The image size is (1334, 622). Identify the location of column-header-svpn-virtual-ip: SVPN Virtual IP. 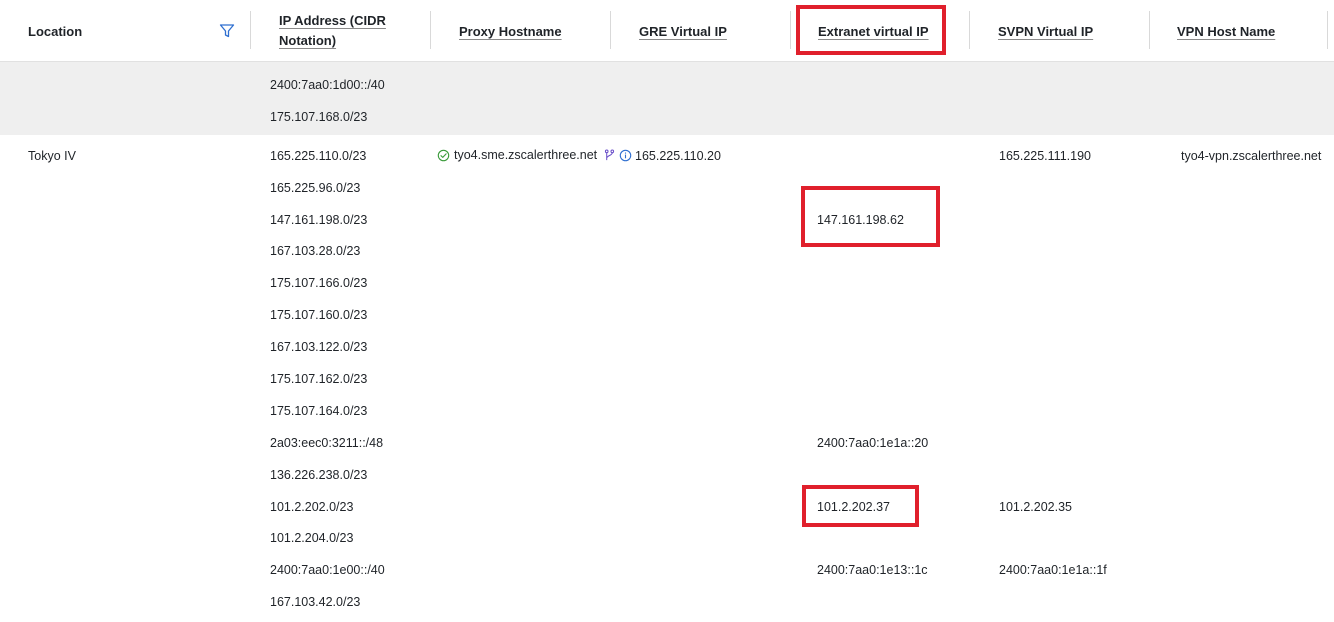
(1045, 31).